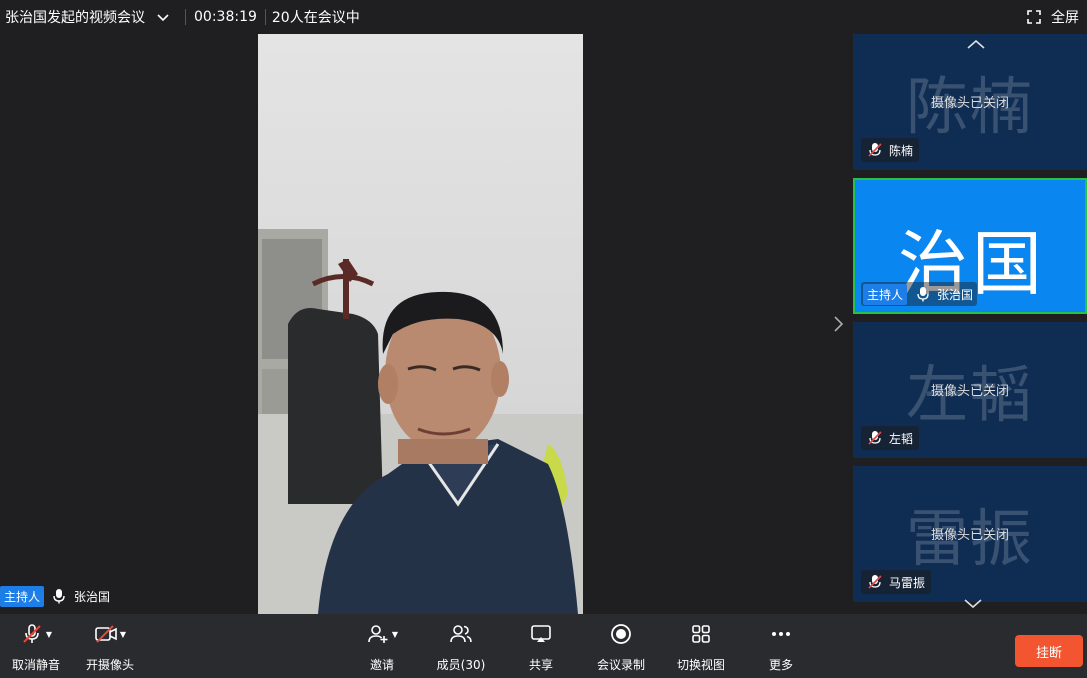 This screenshot has width=1087, height=678. What do you see at coordinates (970, 246) in the screenshot?
I see `participant-tile-active: 治国 主持人 张治国` at bounding box center [970, 246].